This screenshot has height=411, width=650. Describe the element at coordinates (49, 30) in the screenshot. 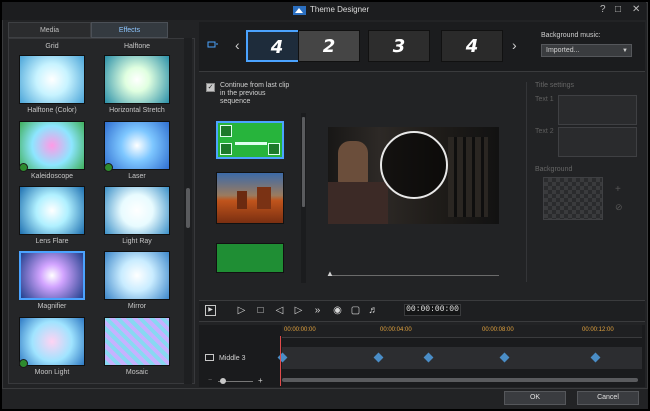

I see `tab-media: Media` at that location.